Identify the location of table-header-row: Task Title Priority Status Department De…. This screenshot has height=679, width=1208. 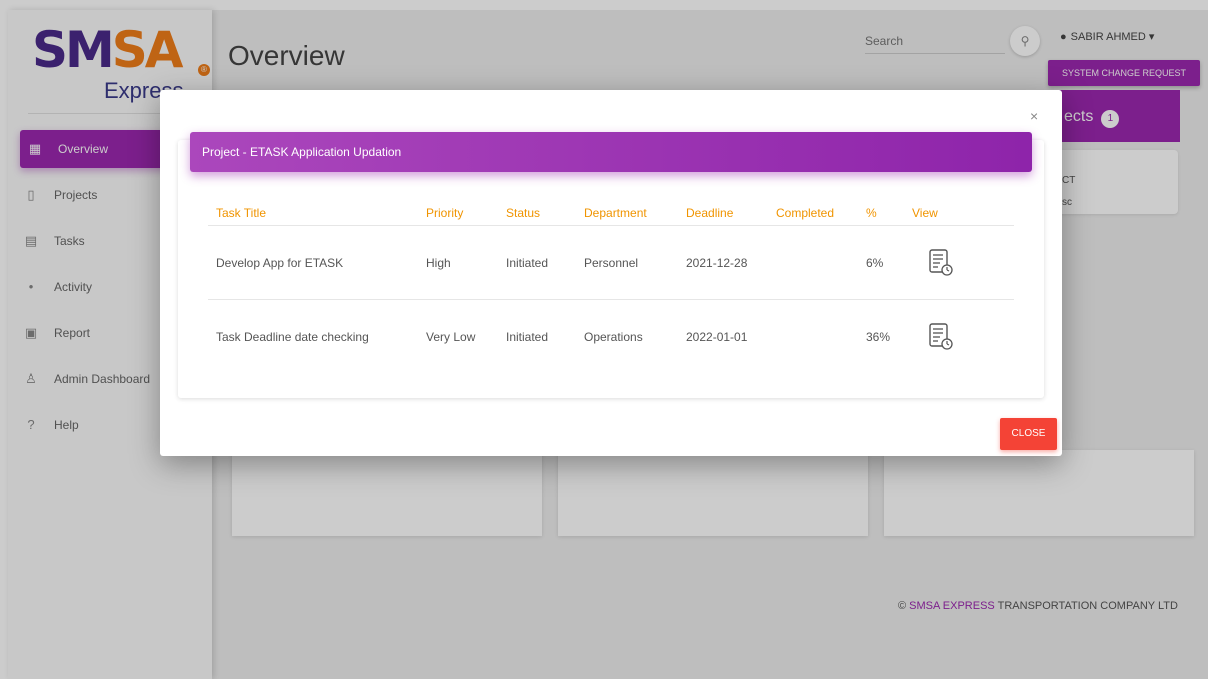
(611, 213).